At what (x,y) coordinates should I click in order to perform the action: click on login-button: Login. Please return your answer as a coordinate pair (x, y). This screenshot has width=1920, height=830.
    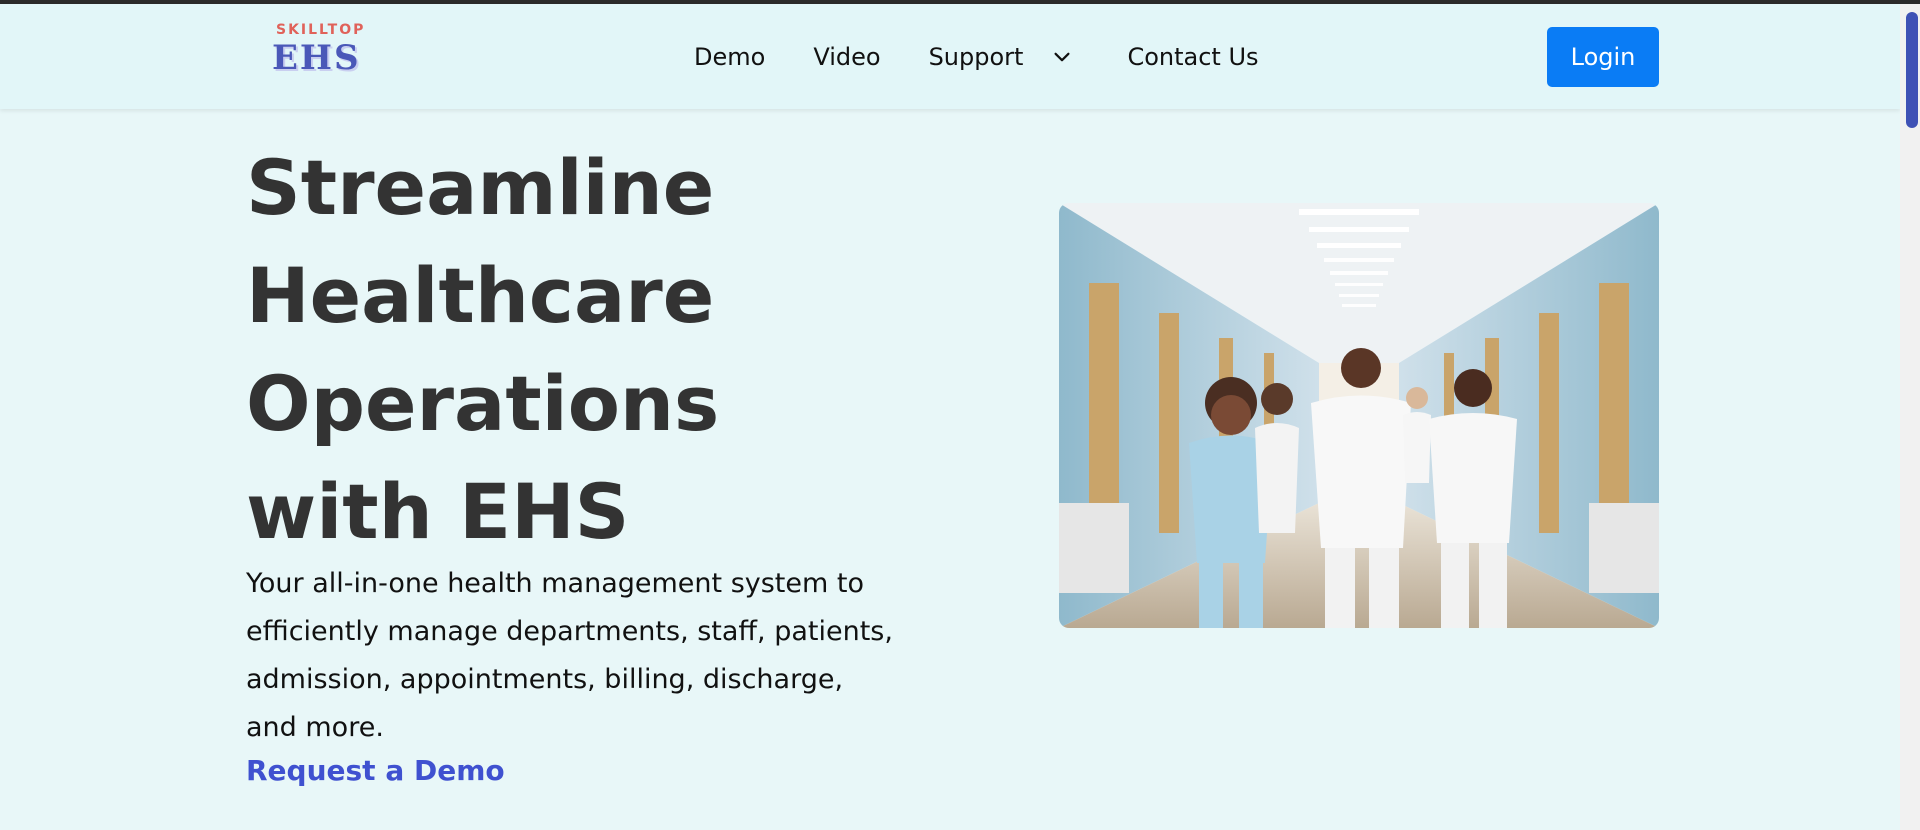
    Looking at the image, I should click on (1603, 57).